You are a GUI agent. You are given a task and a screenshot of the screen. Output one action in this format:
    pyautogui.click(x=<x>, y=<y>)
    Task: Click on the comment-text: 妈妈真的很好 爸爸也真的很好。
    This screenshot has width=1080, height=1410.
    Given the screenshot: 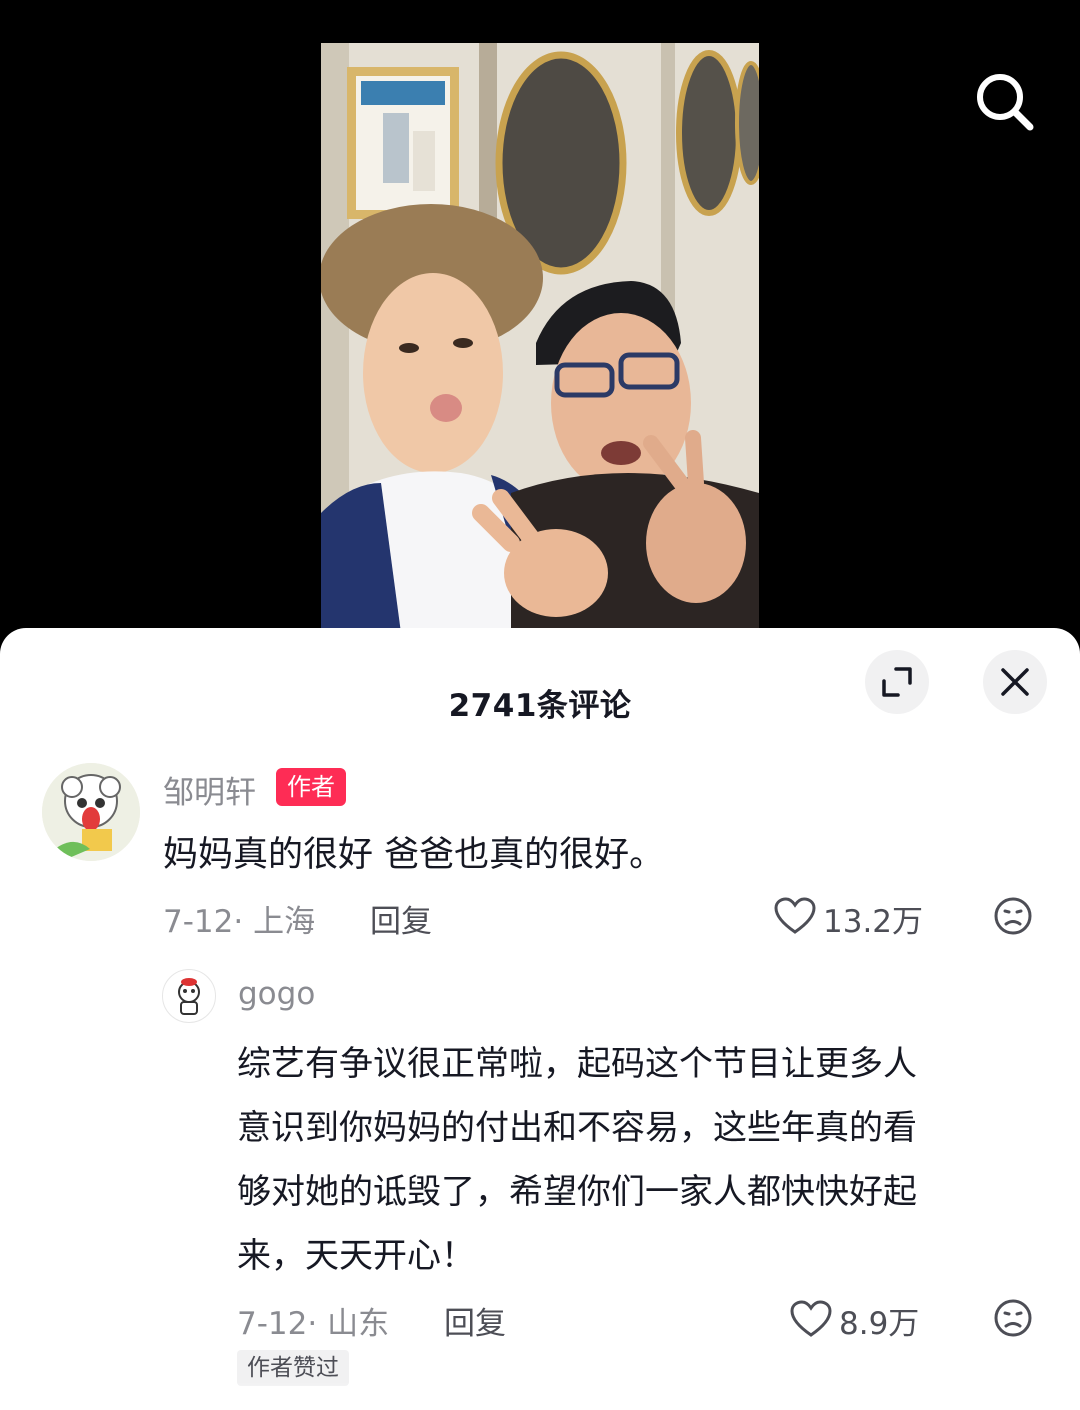 What is the action you would take?
    pyautogui.click(x=414, y=855)
    